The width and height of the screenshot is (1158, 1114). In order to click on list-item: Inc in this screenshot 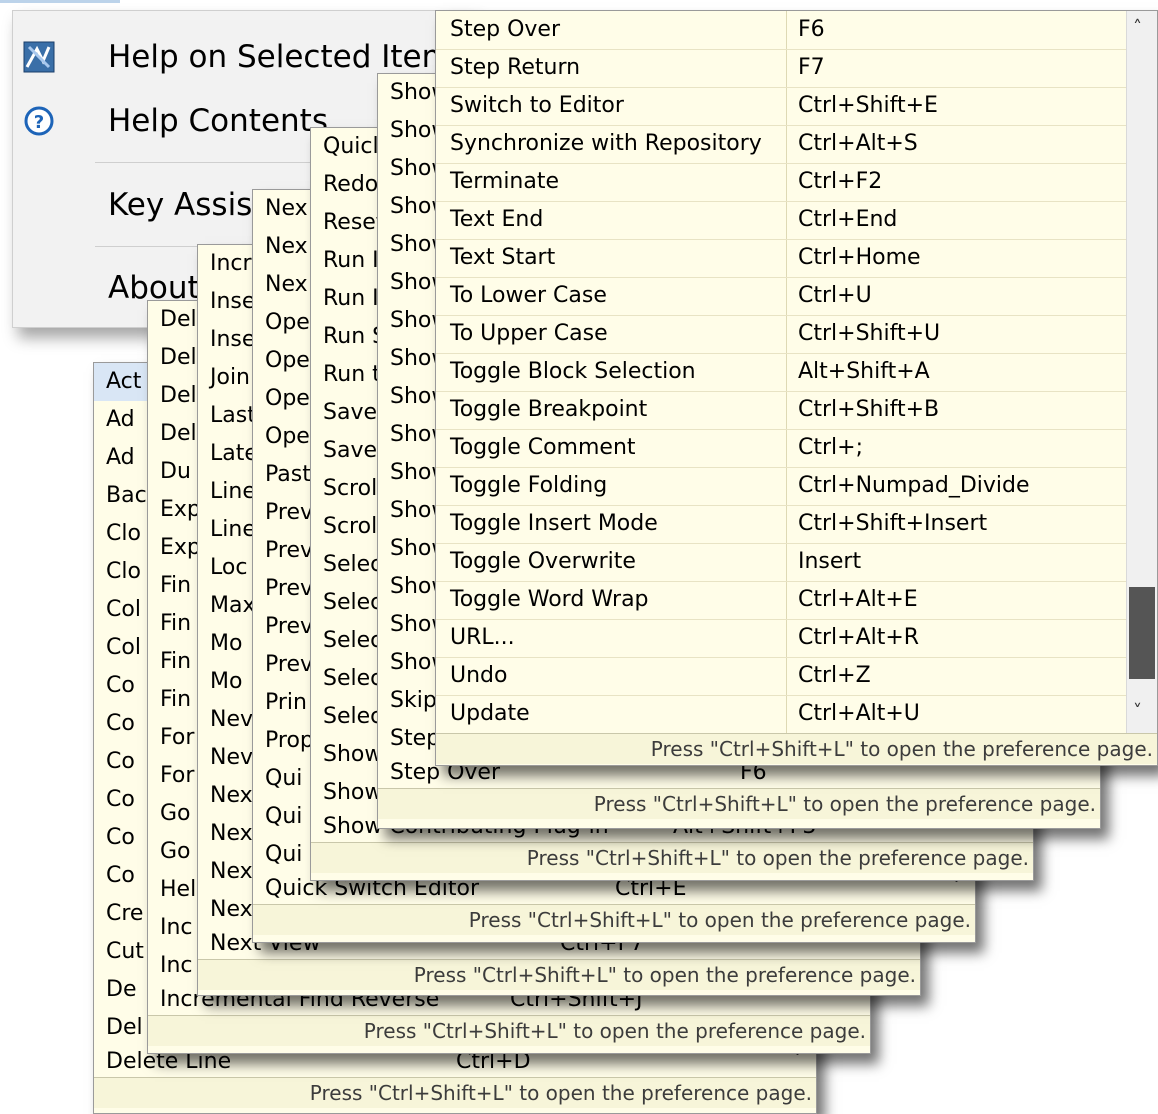, I will do `click(173, 966)`.